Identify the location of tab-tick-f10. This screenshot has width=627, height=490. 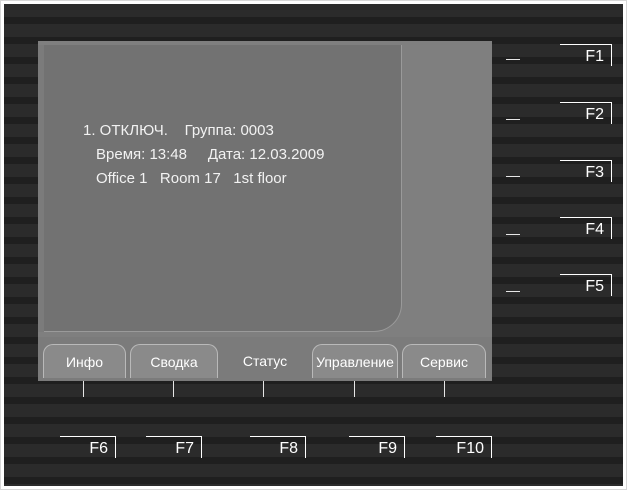
(444, 389).